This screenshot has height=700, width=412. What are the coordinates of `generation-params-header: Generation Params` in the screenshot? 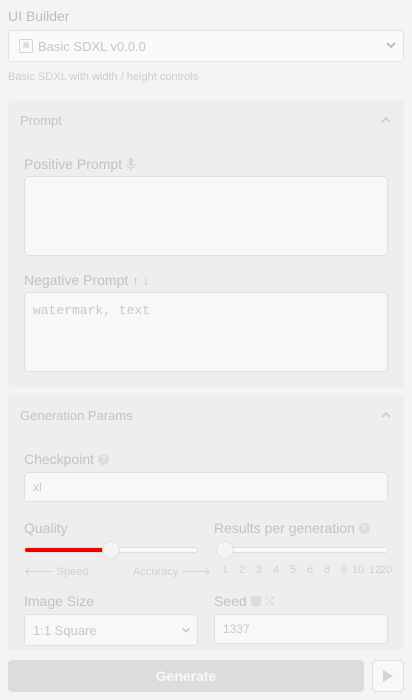 It's located at (206, 415).